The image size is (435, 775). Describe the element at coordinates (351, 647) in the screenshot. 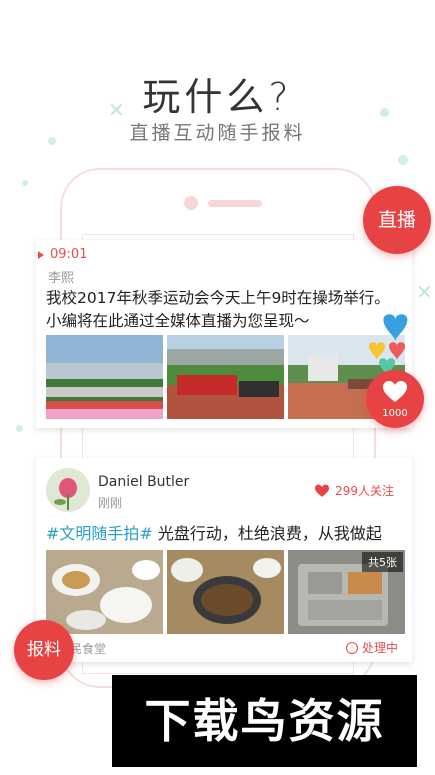

I see `clock-icon: ·` at that location.